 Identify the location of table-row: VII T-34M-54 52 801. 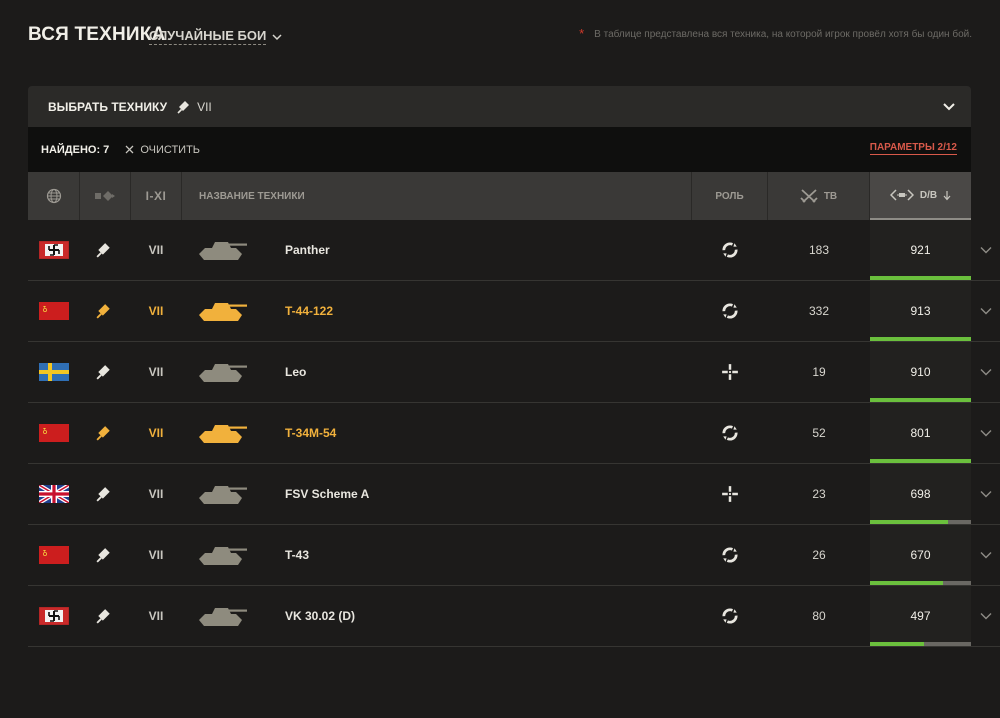
(514, 433).